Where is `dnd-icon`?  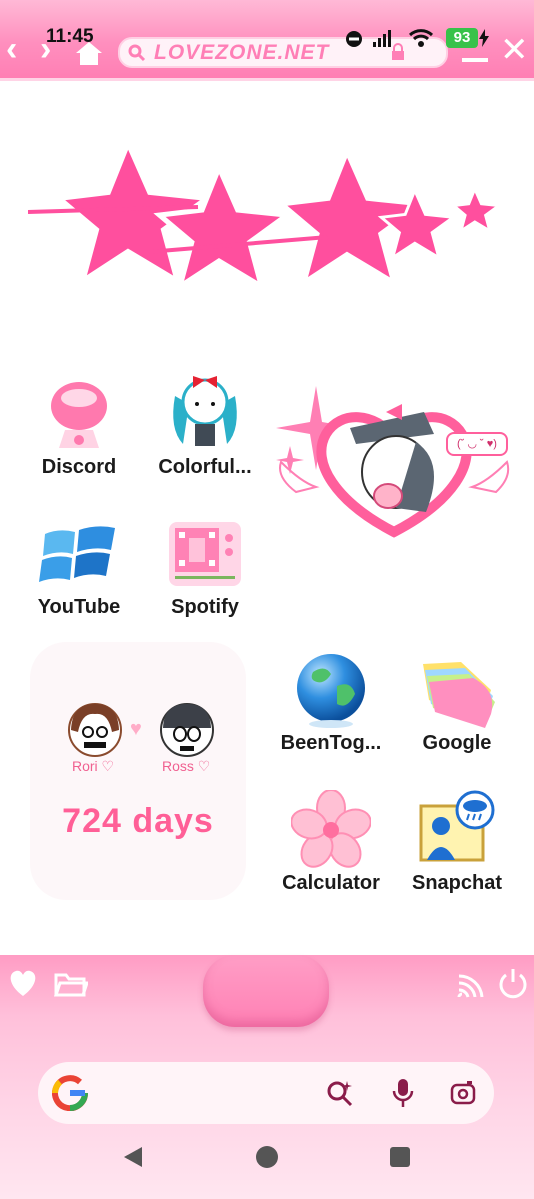
dnd-icon is located at coordinates (354, 39).